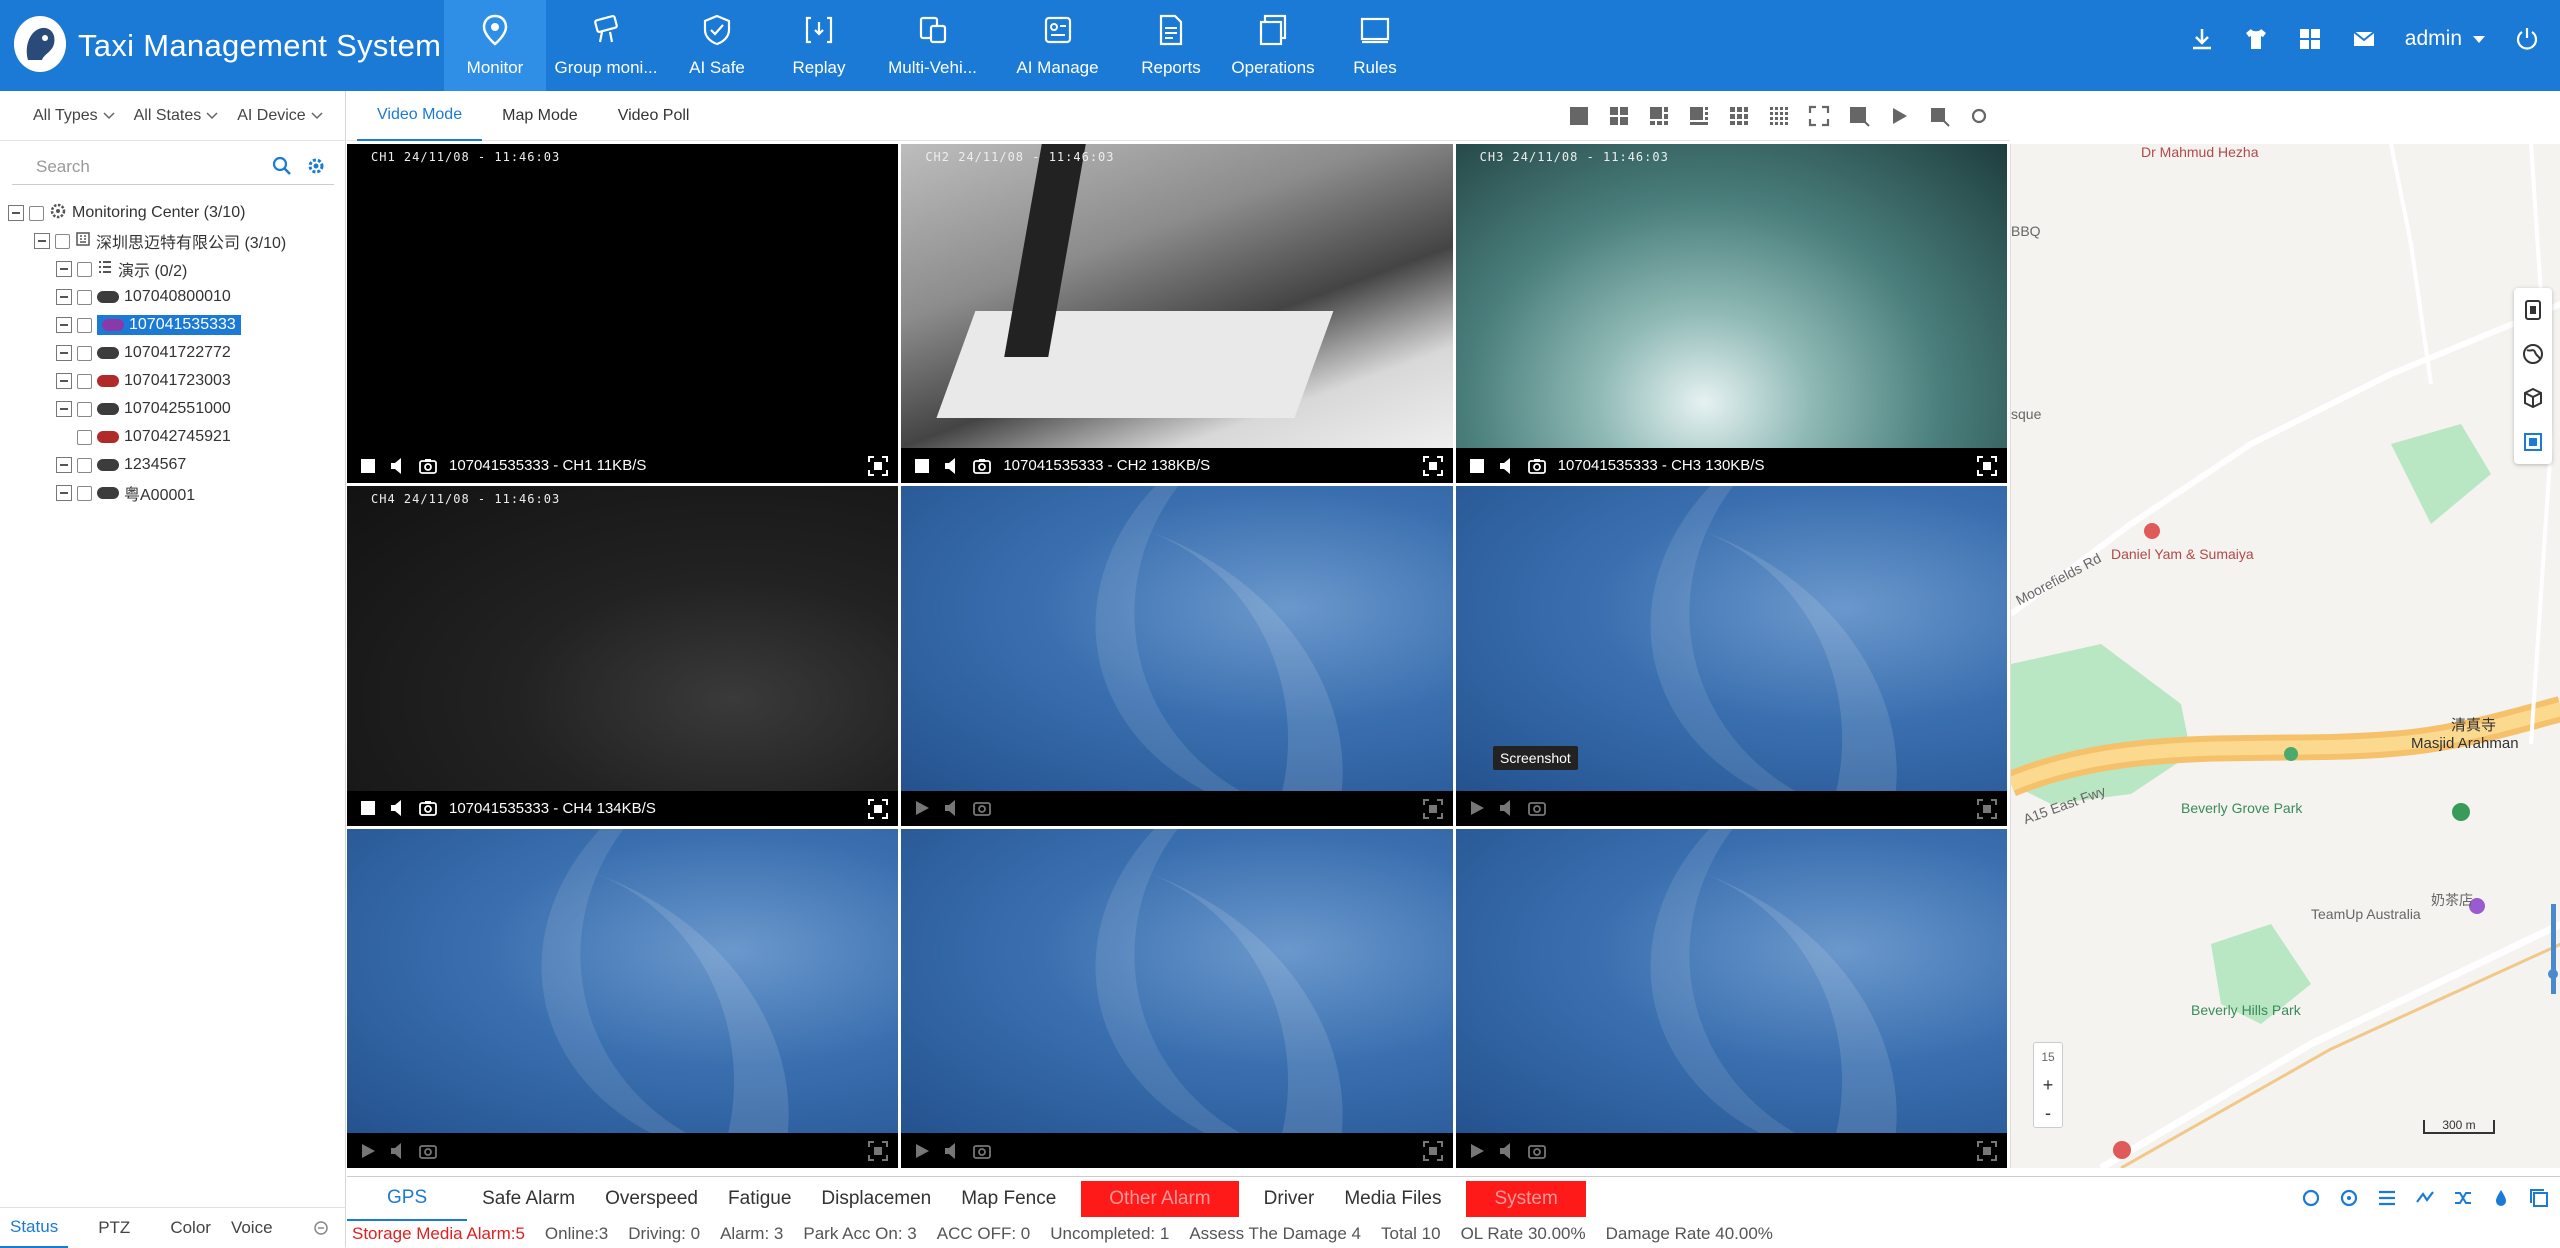  What do you see at coordinates (1699, 116) in the screenshot?
I see `layout-8-icon` at bounding box center [1699, 116].